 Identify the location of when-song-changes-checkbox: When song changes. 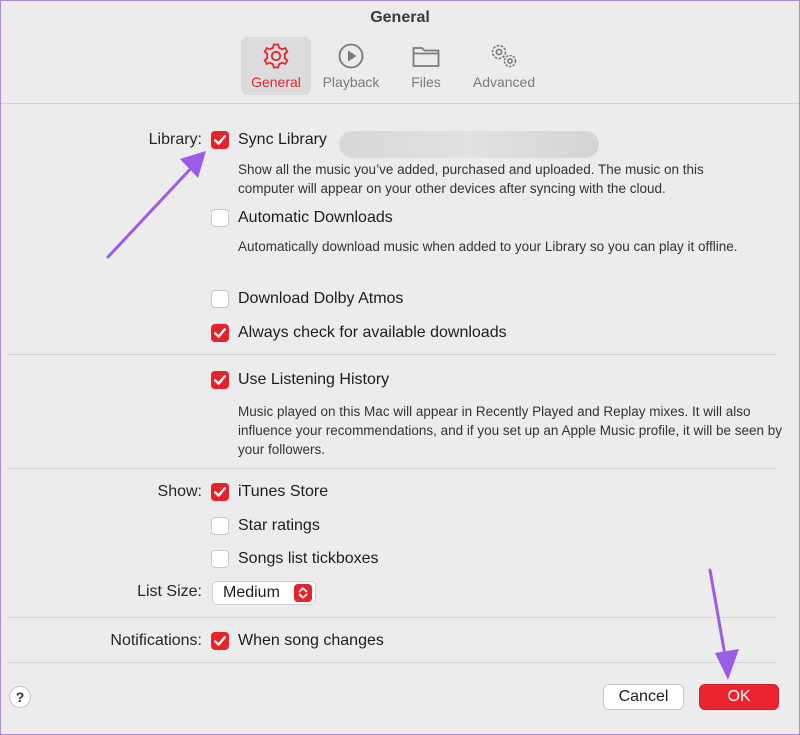
(297, 641).